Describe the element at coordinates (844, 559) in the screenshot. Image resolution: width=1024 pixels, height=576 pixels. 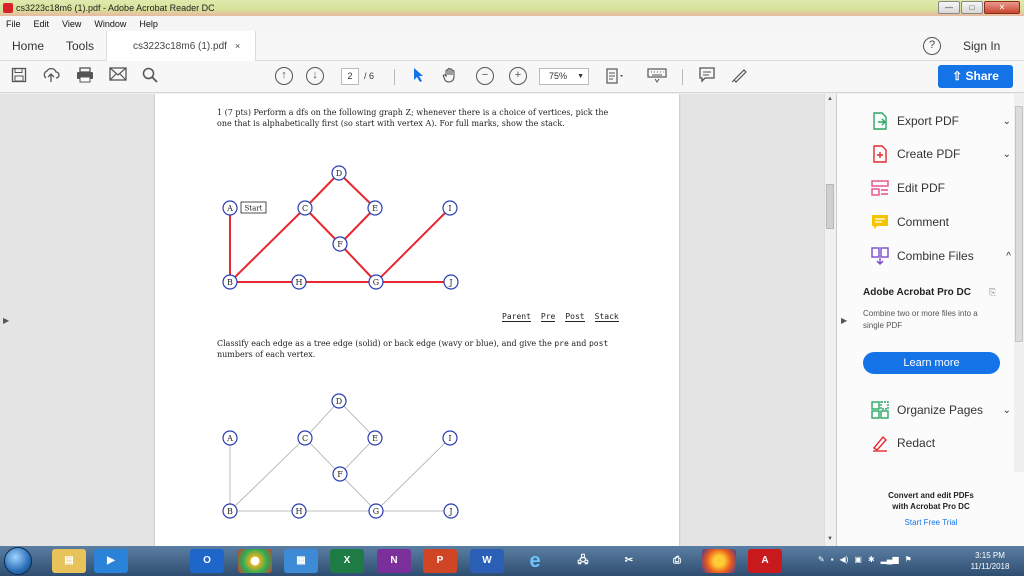
I see `volume-icon: ◀)` at that location.